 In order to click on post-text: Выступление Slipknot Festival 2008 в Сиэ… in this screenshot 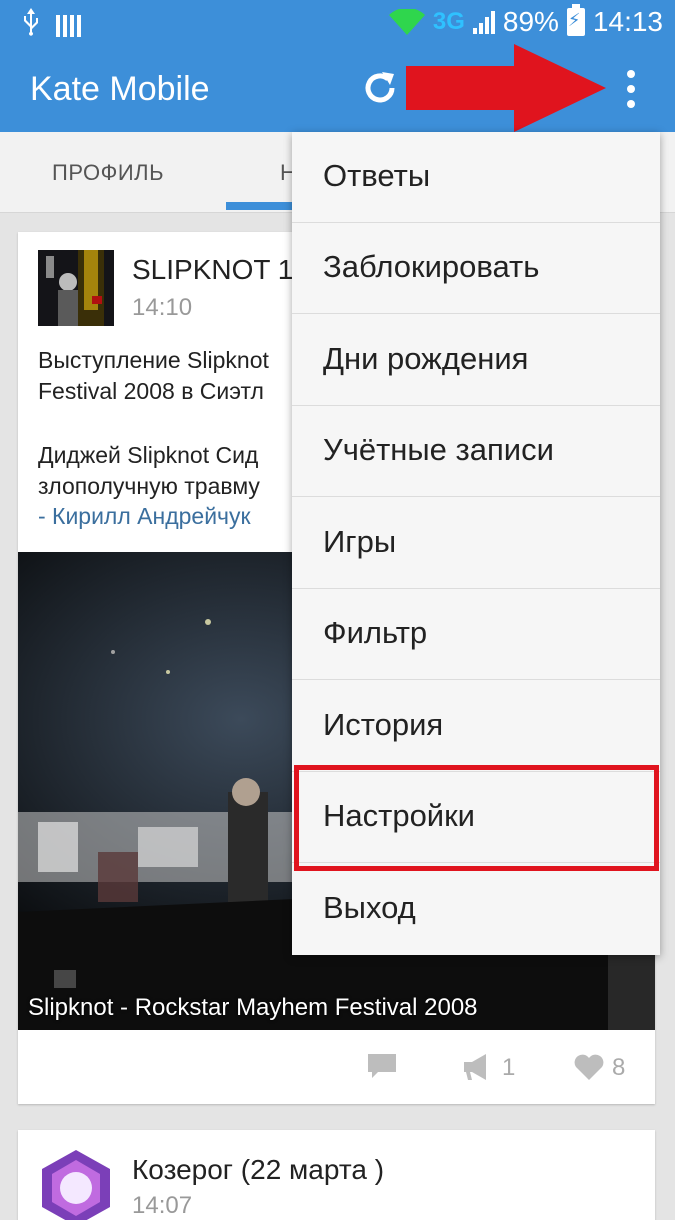, I will do `click(153, 375)`.